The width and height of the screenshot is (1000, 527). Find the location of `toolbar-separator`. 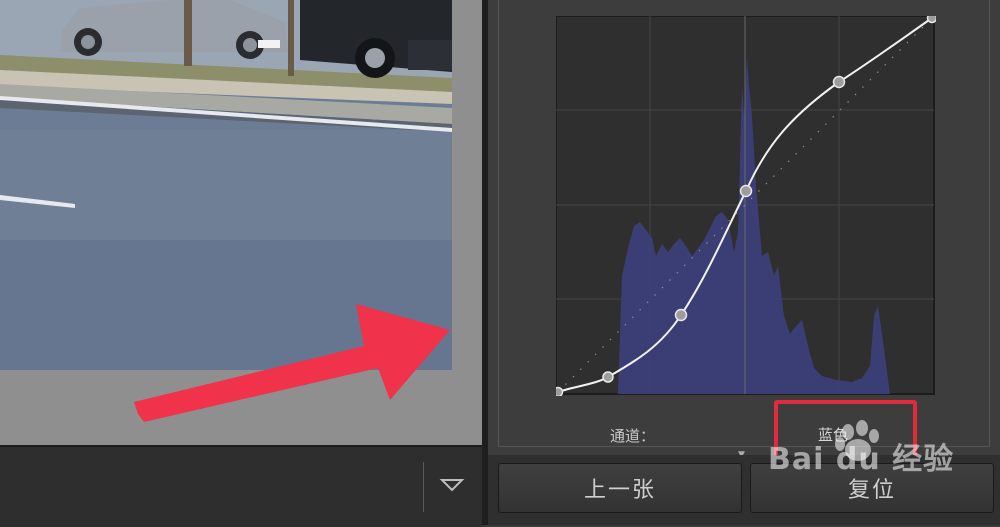

toolbar-separator is located at coordinates (423, 487).